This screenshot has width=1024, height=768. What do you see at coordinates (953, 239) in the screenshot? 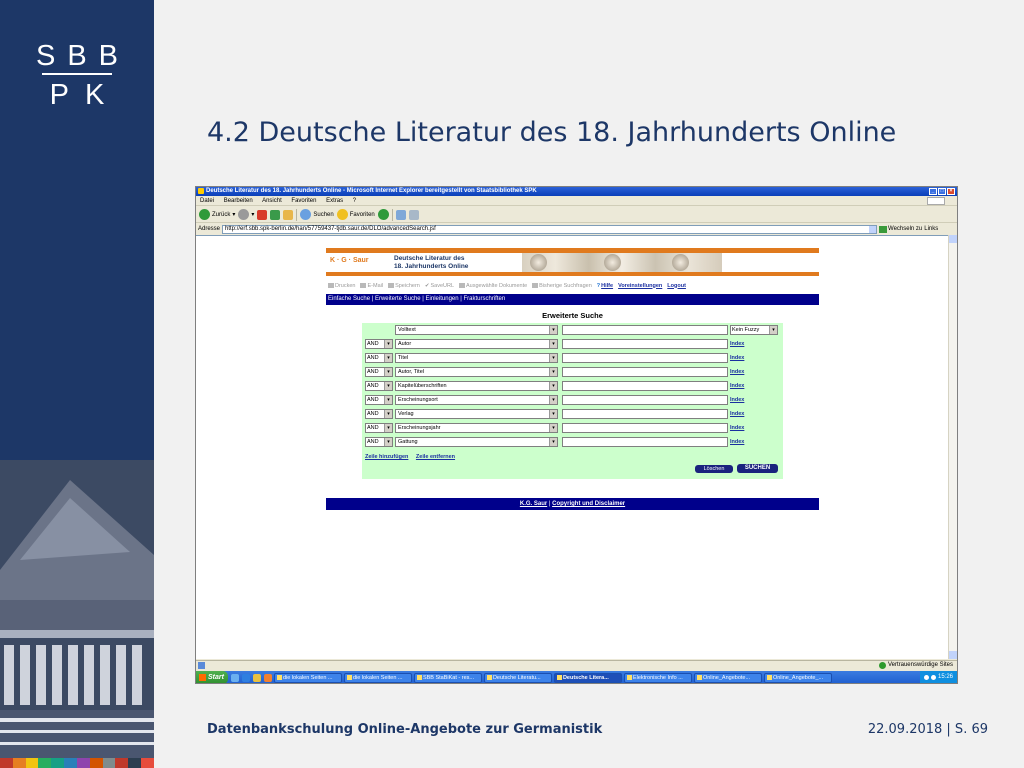
I see `scroll-up-icon` at bounding box center [953, 239].